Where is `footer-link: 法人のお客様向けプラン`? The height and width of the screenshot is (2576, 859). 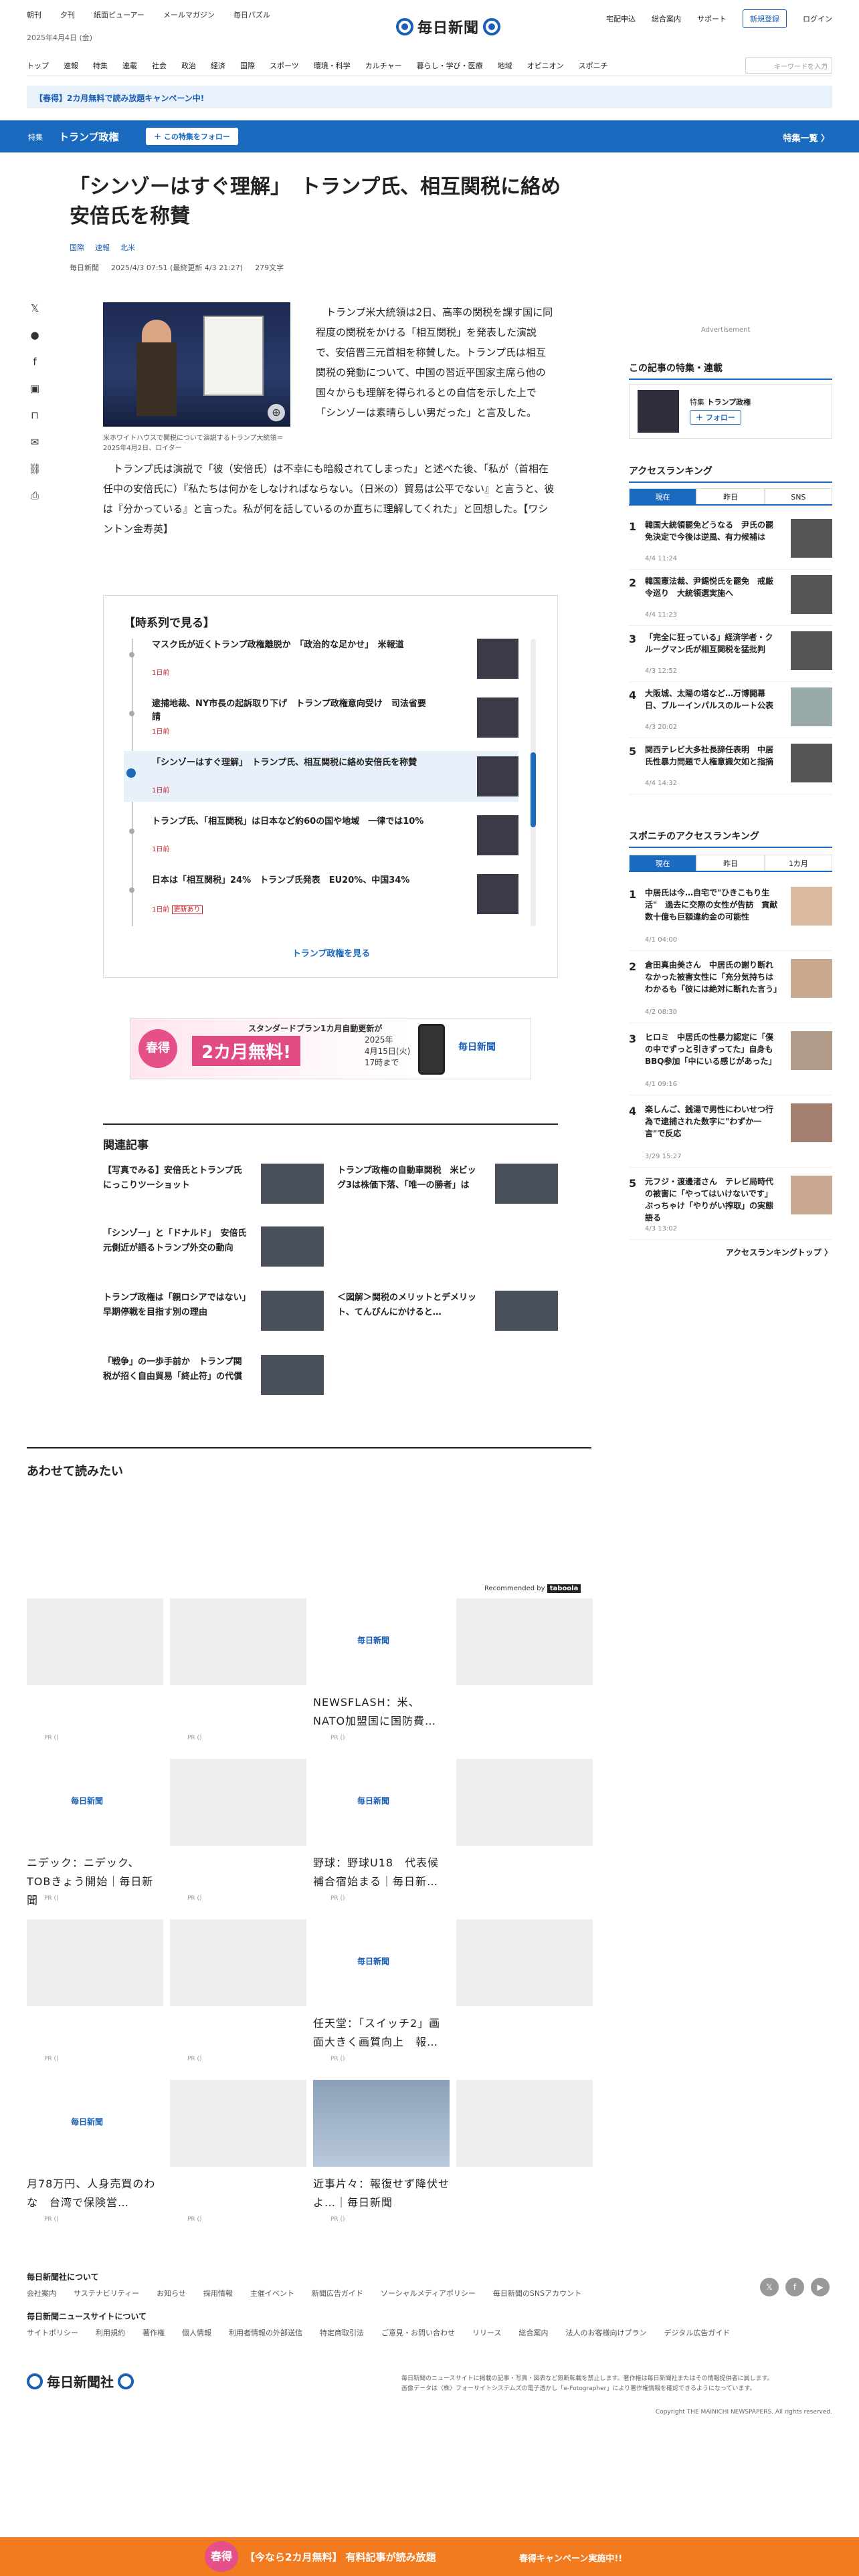
footer-link: 法人のお客様向けプラン is located at coordinates (605, 2332).